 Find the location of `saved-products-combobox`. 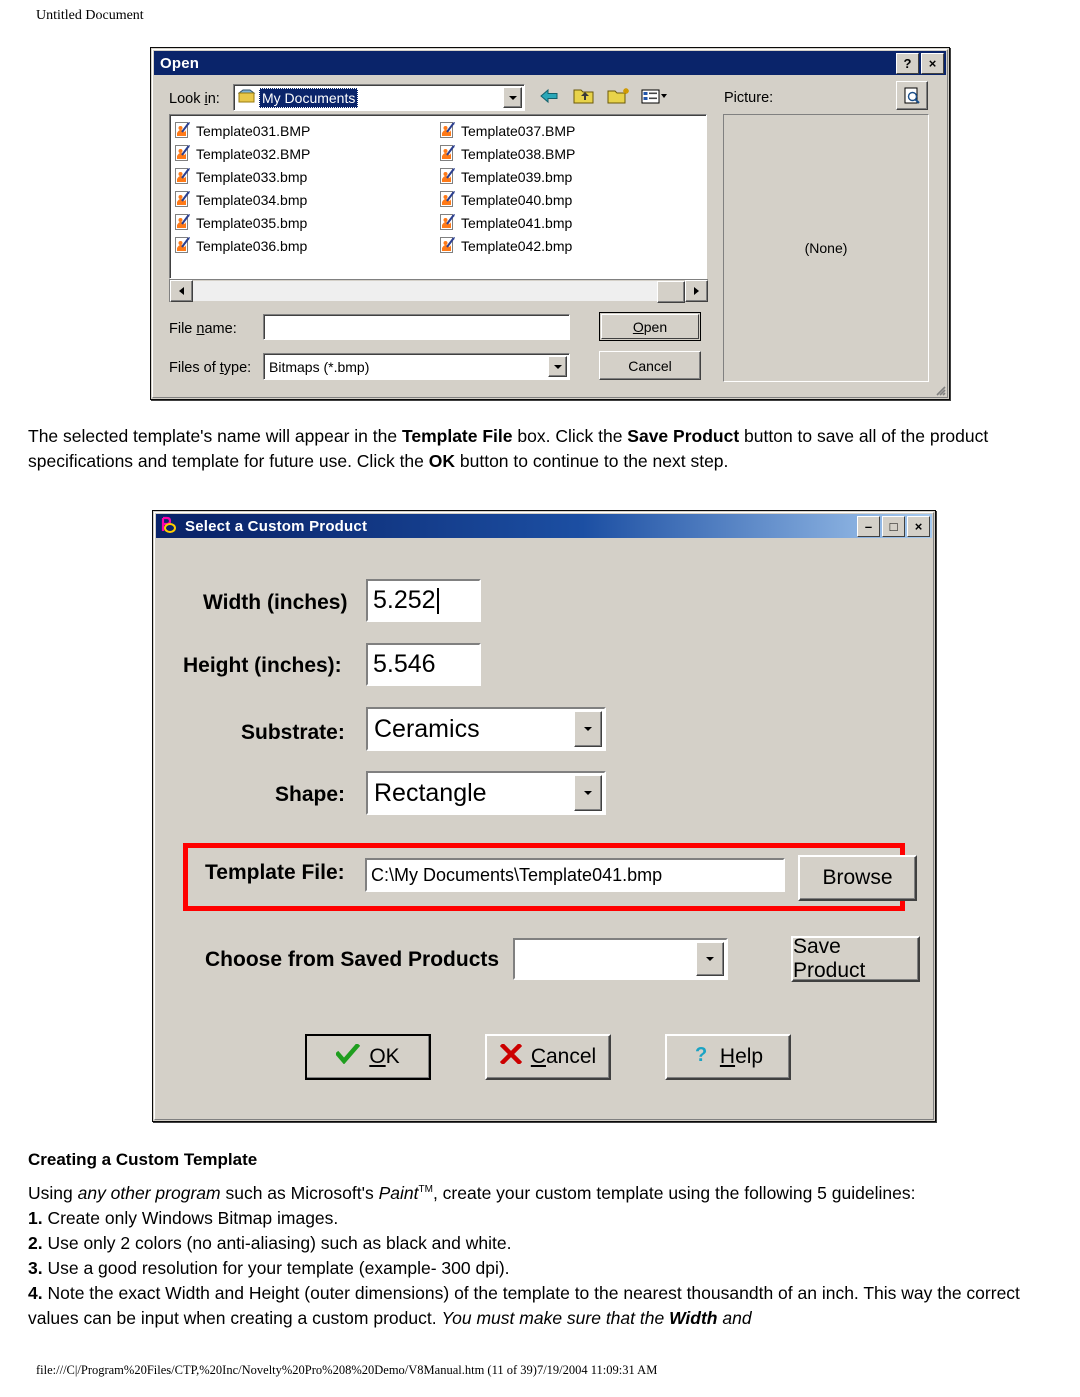

saved-products-combobox is located at coordinates (620, 959).